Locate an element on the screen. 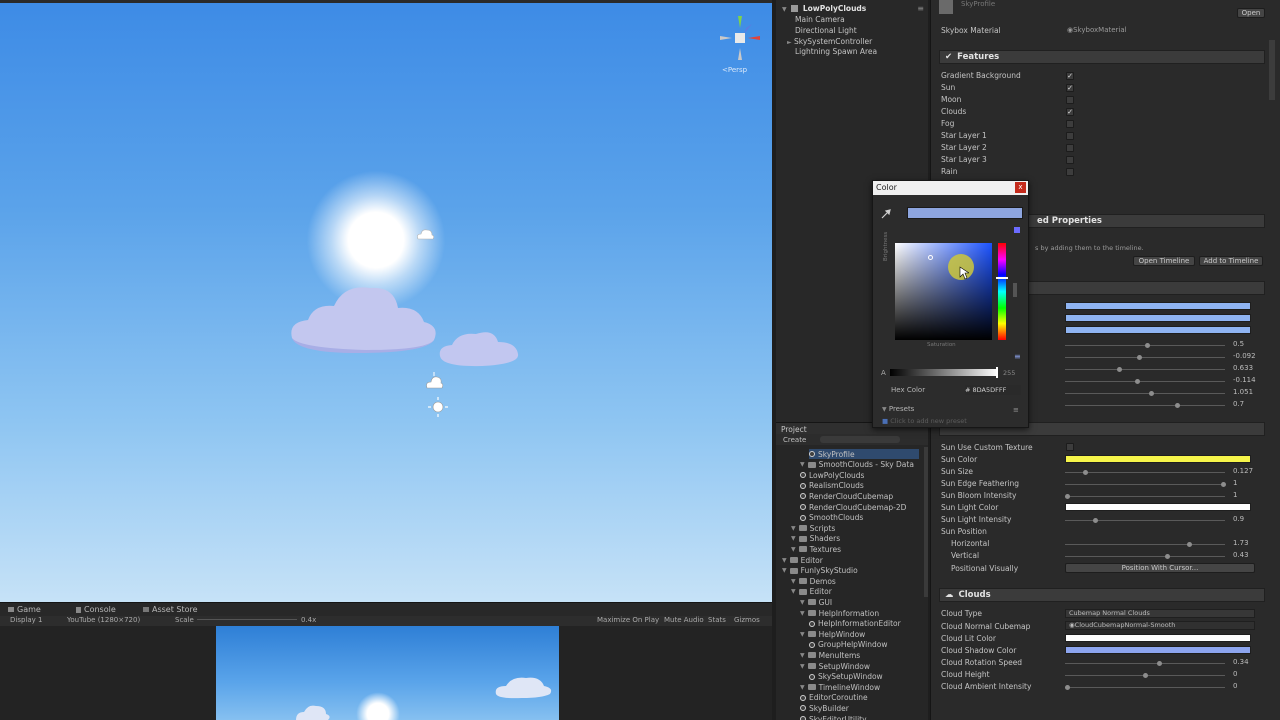 The height and width of the screenshot is (720, 1280). hierarchy-item-sky-system: ► SkySystemController is located at coordinates (829, 42).